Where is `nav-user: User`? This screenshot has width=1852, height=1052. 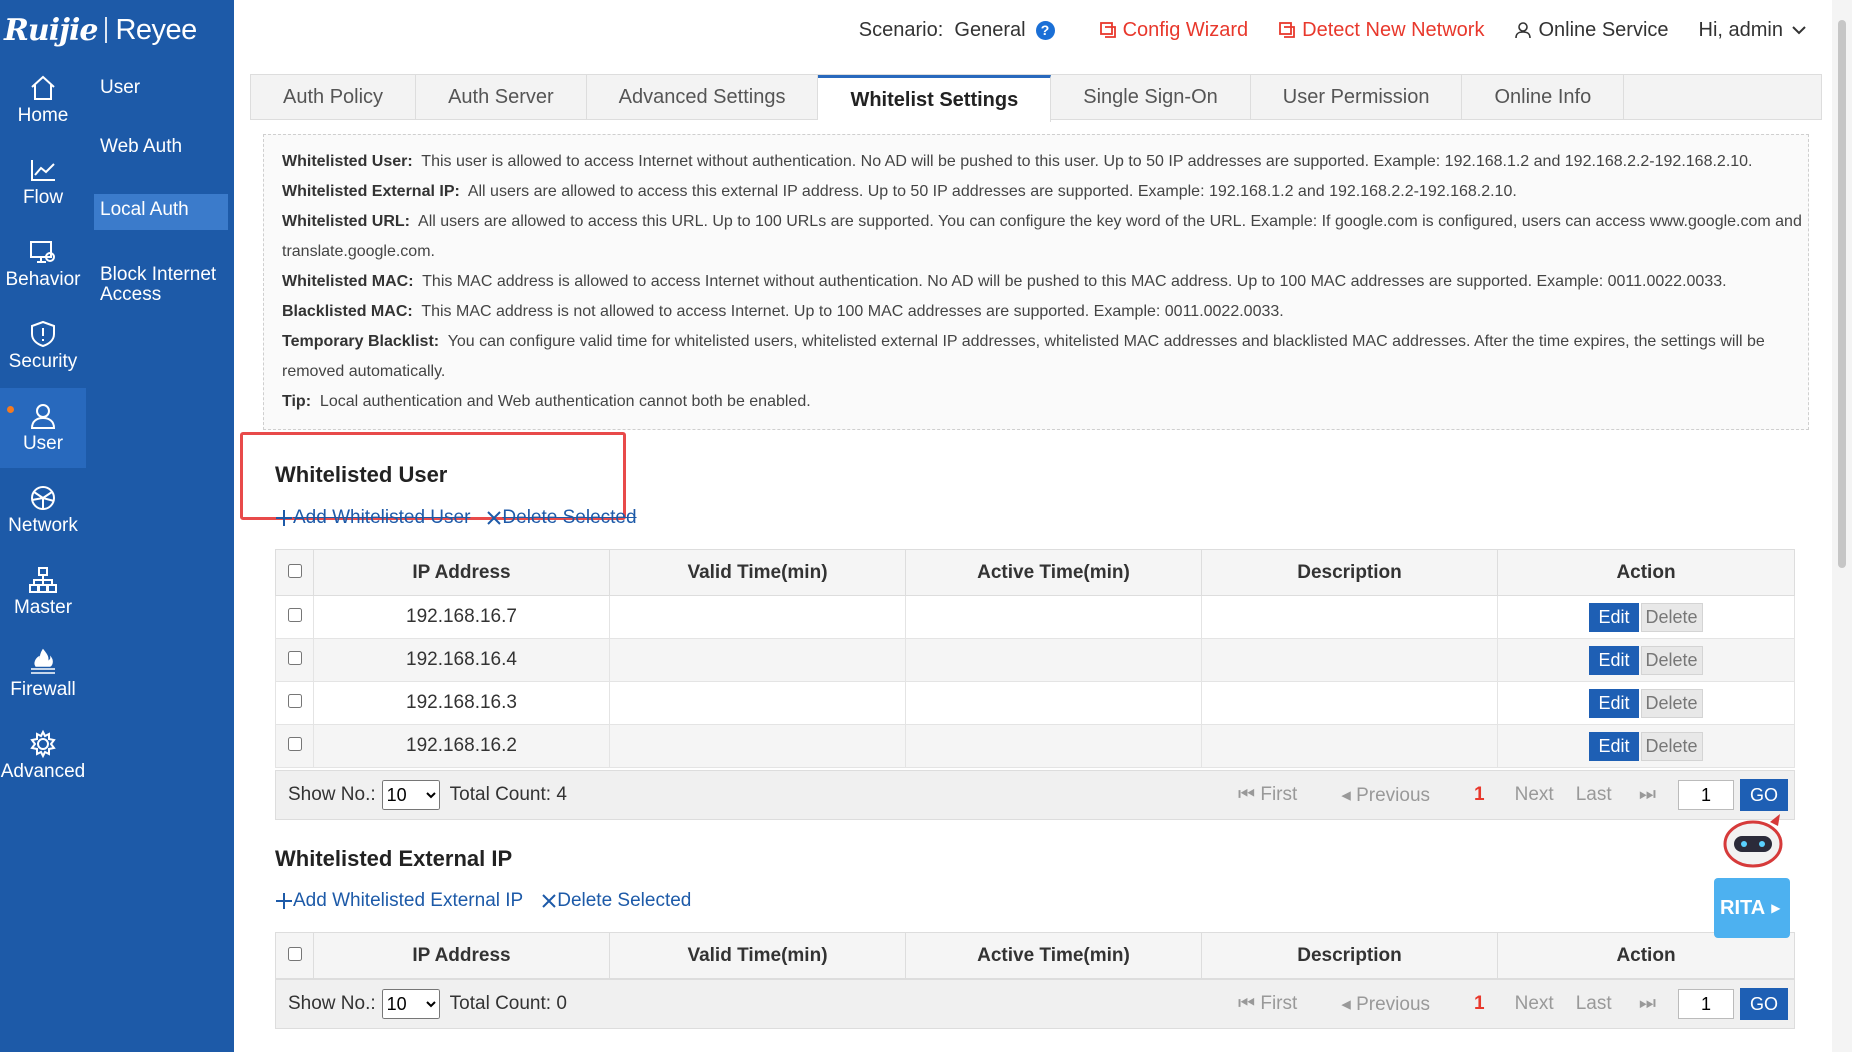 nav-user: User is located at coordinates (43, 428).